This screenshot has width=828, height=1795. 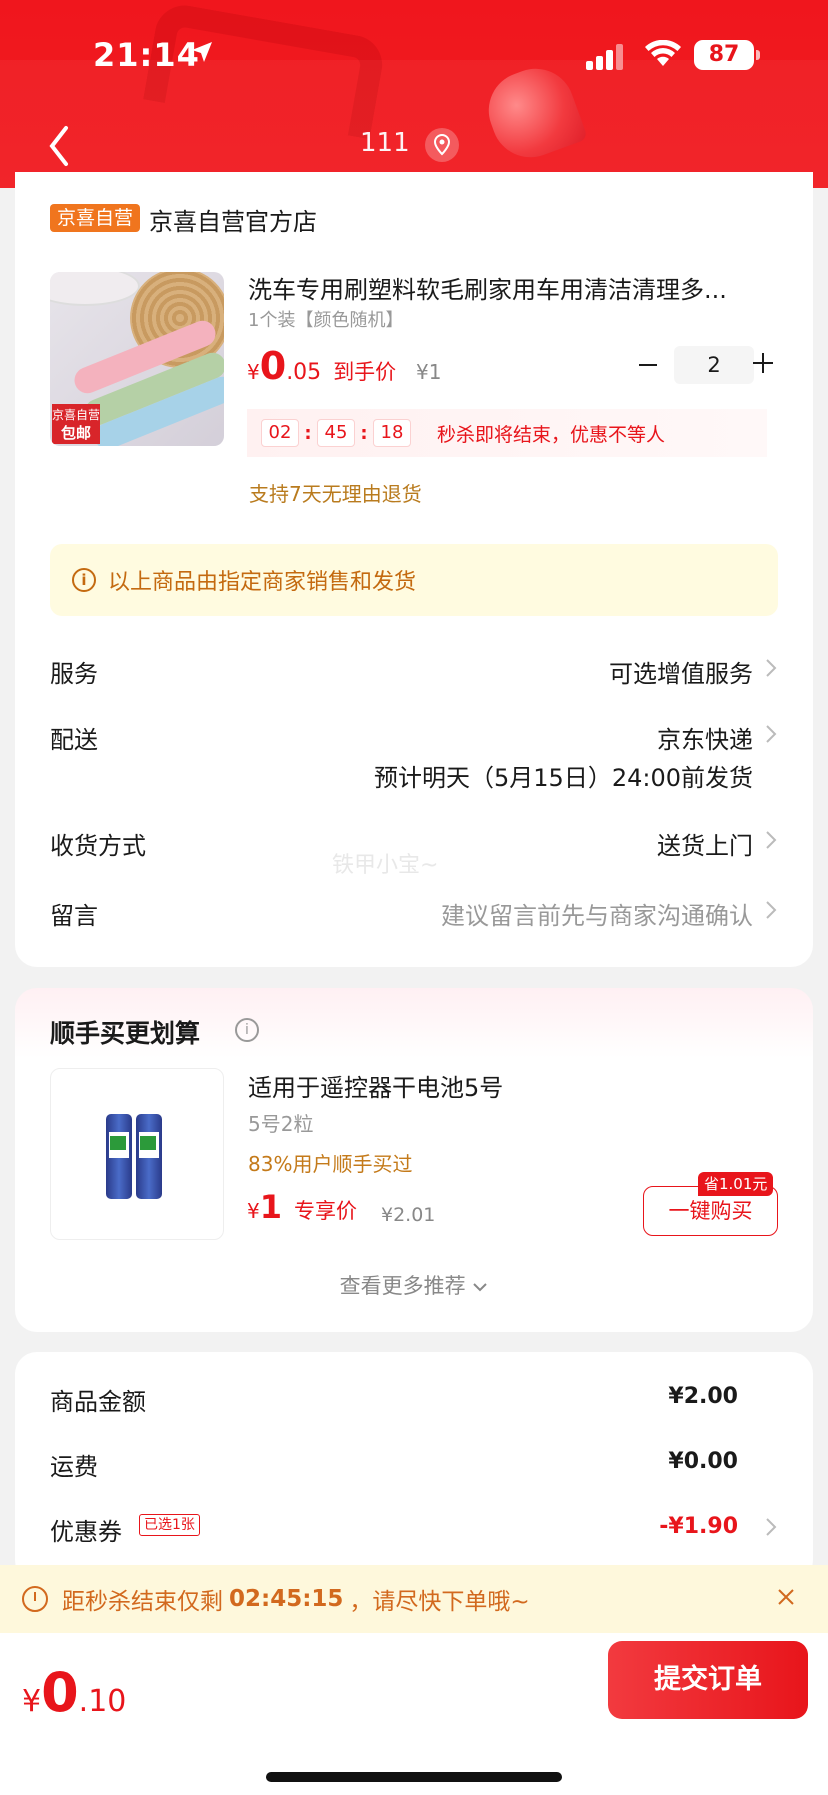 What do you see at coordinates (137, 359) in the screenshot?
I see `product-image: 京喜自营 包邮` at bounding box center [137, 359].